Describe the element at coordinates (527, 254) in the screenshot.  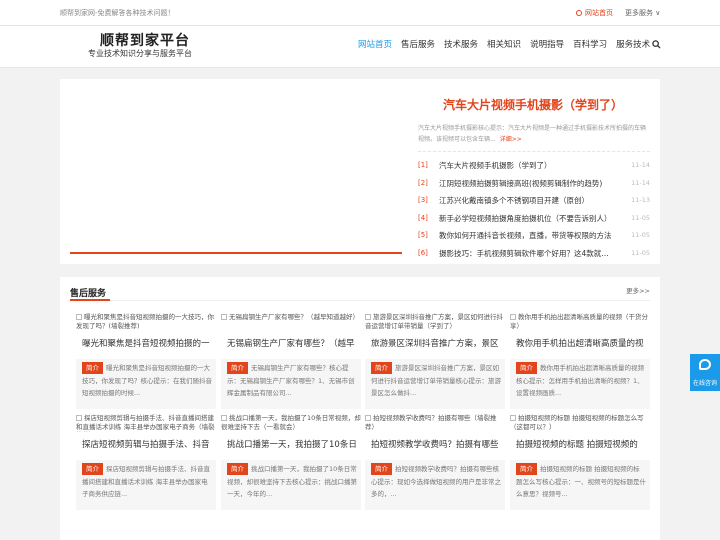
I see `list-item-title: 摄影技巧：手机视频剪辑软件哪个好用？这4款就够了` at that location.